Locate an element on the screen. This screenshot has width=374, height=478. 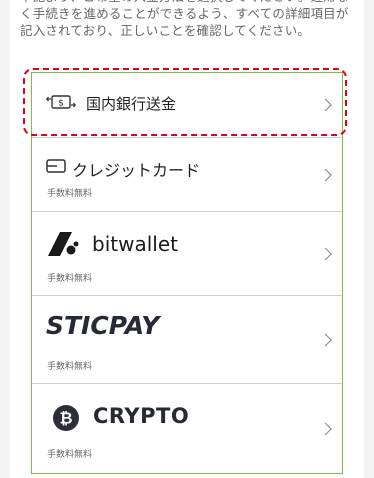
method-bitwallet: bitwallet 手数料無料 is located at coordinates (187, 253).